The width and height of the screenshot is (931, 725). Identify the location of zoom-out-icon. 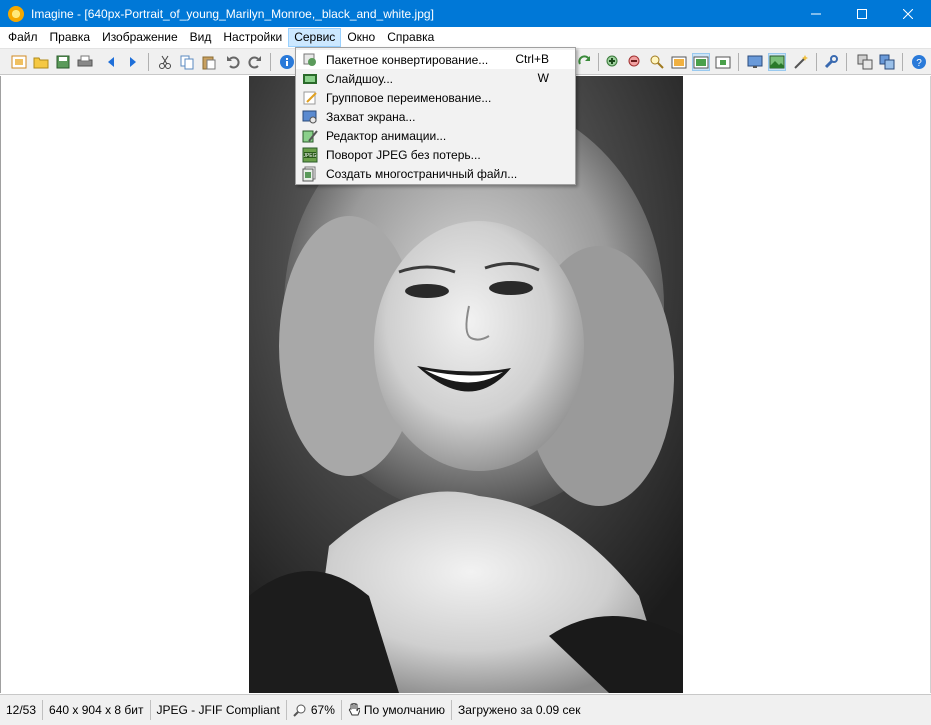
(634, 61).